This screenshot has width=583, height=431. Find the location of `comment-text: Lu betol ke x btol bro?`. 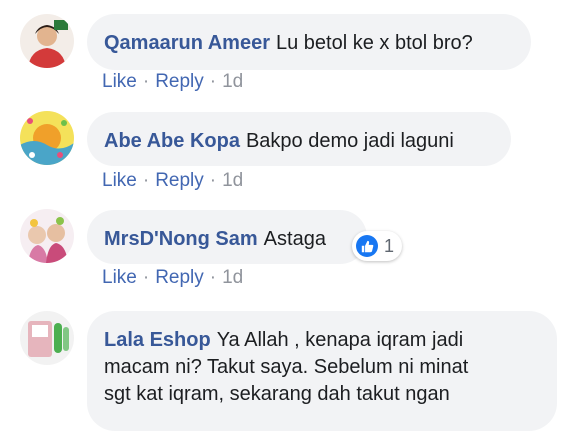

comment-text: Lu betol ke x btol bro? is located at coordinates (374, 43).